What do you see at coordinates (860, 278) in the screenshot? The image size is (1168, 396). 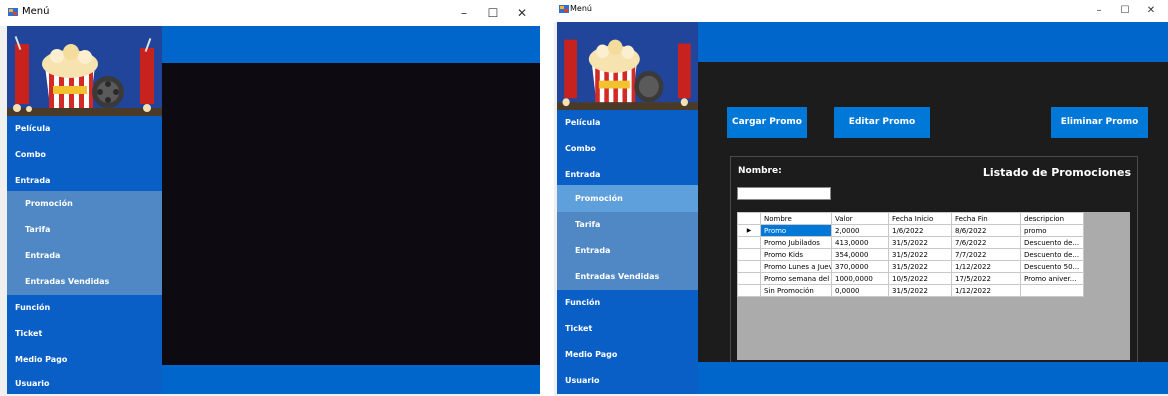 I see `table-cell: 1000,0000` at bounding box center [860, 278].